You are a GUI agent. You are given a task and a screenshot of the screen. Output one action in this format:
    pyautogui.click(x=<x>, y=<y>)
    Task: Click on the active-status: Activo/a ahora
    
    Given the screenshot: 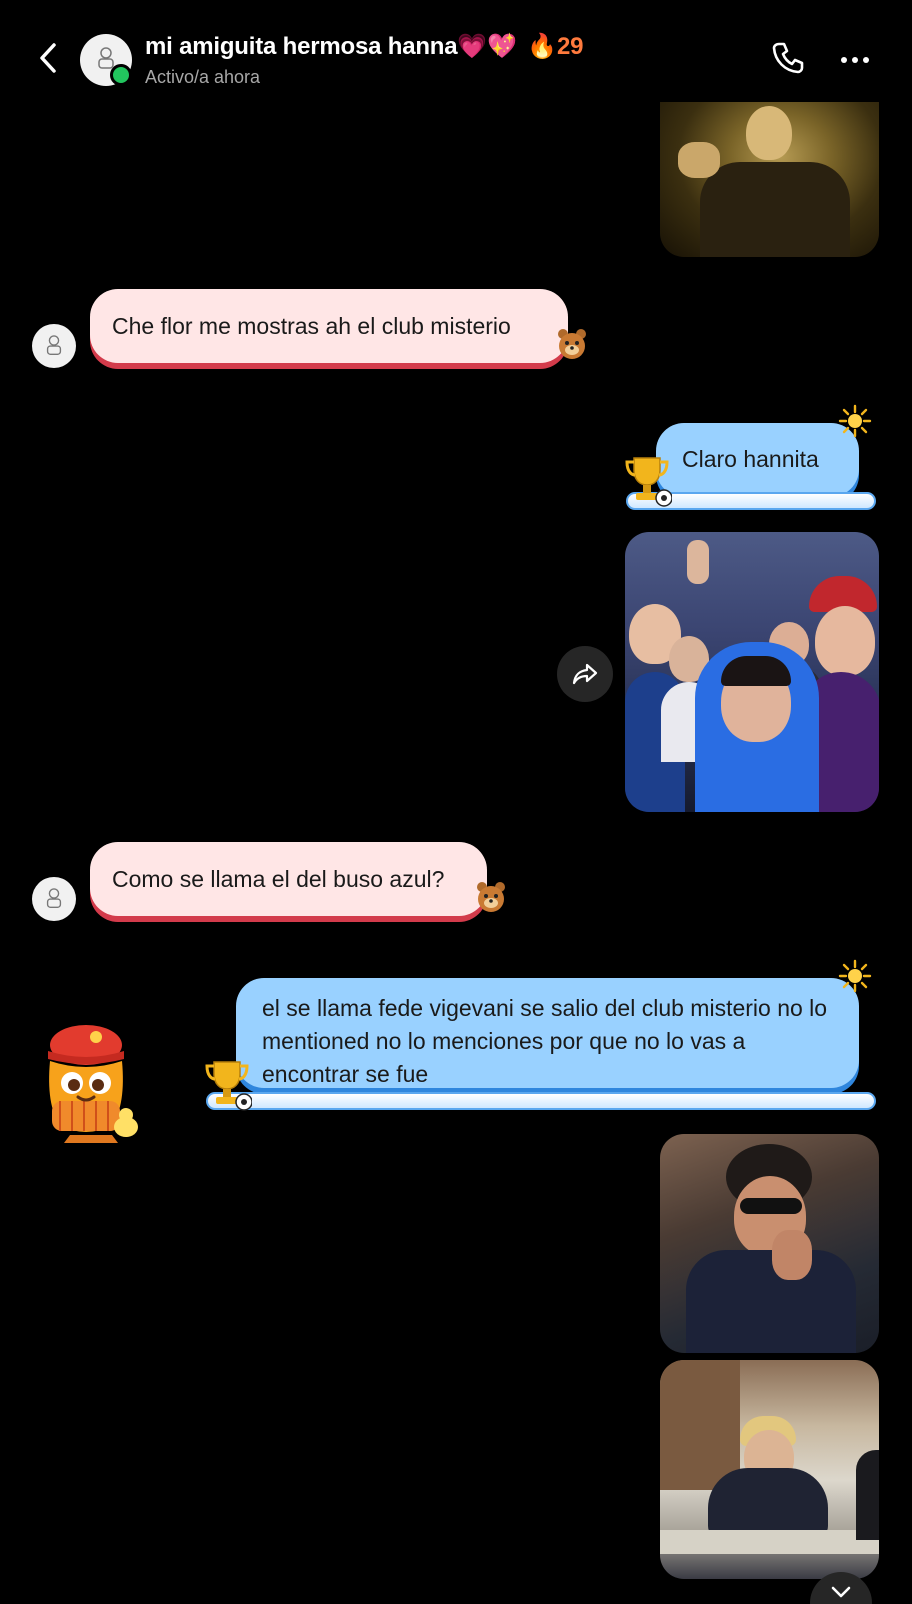 What is the action you would take?
    pyautogui.click(x=203, y=77)
    